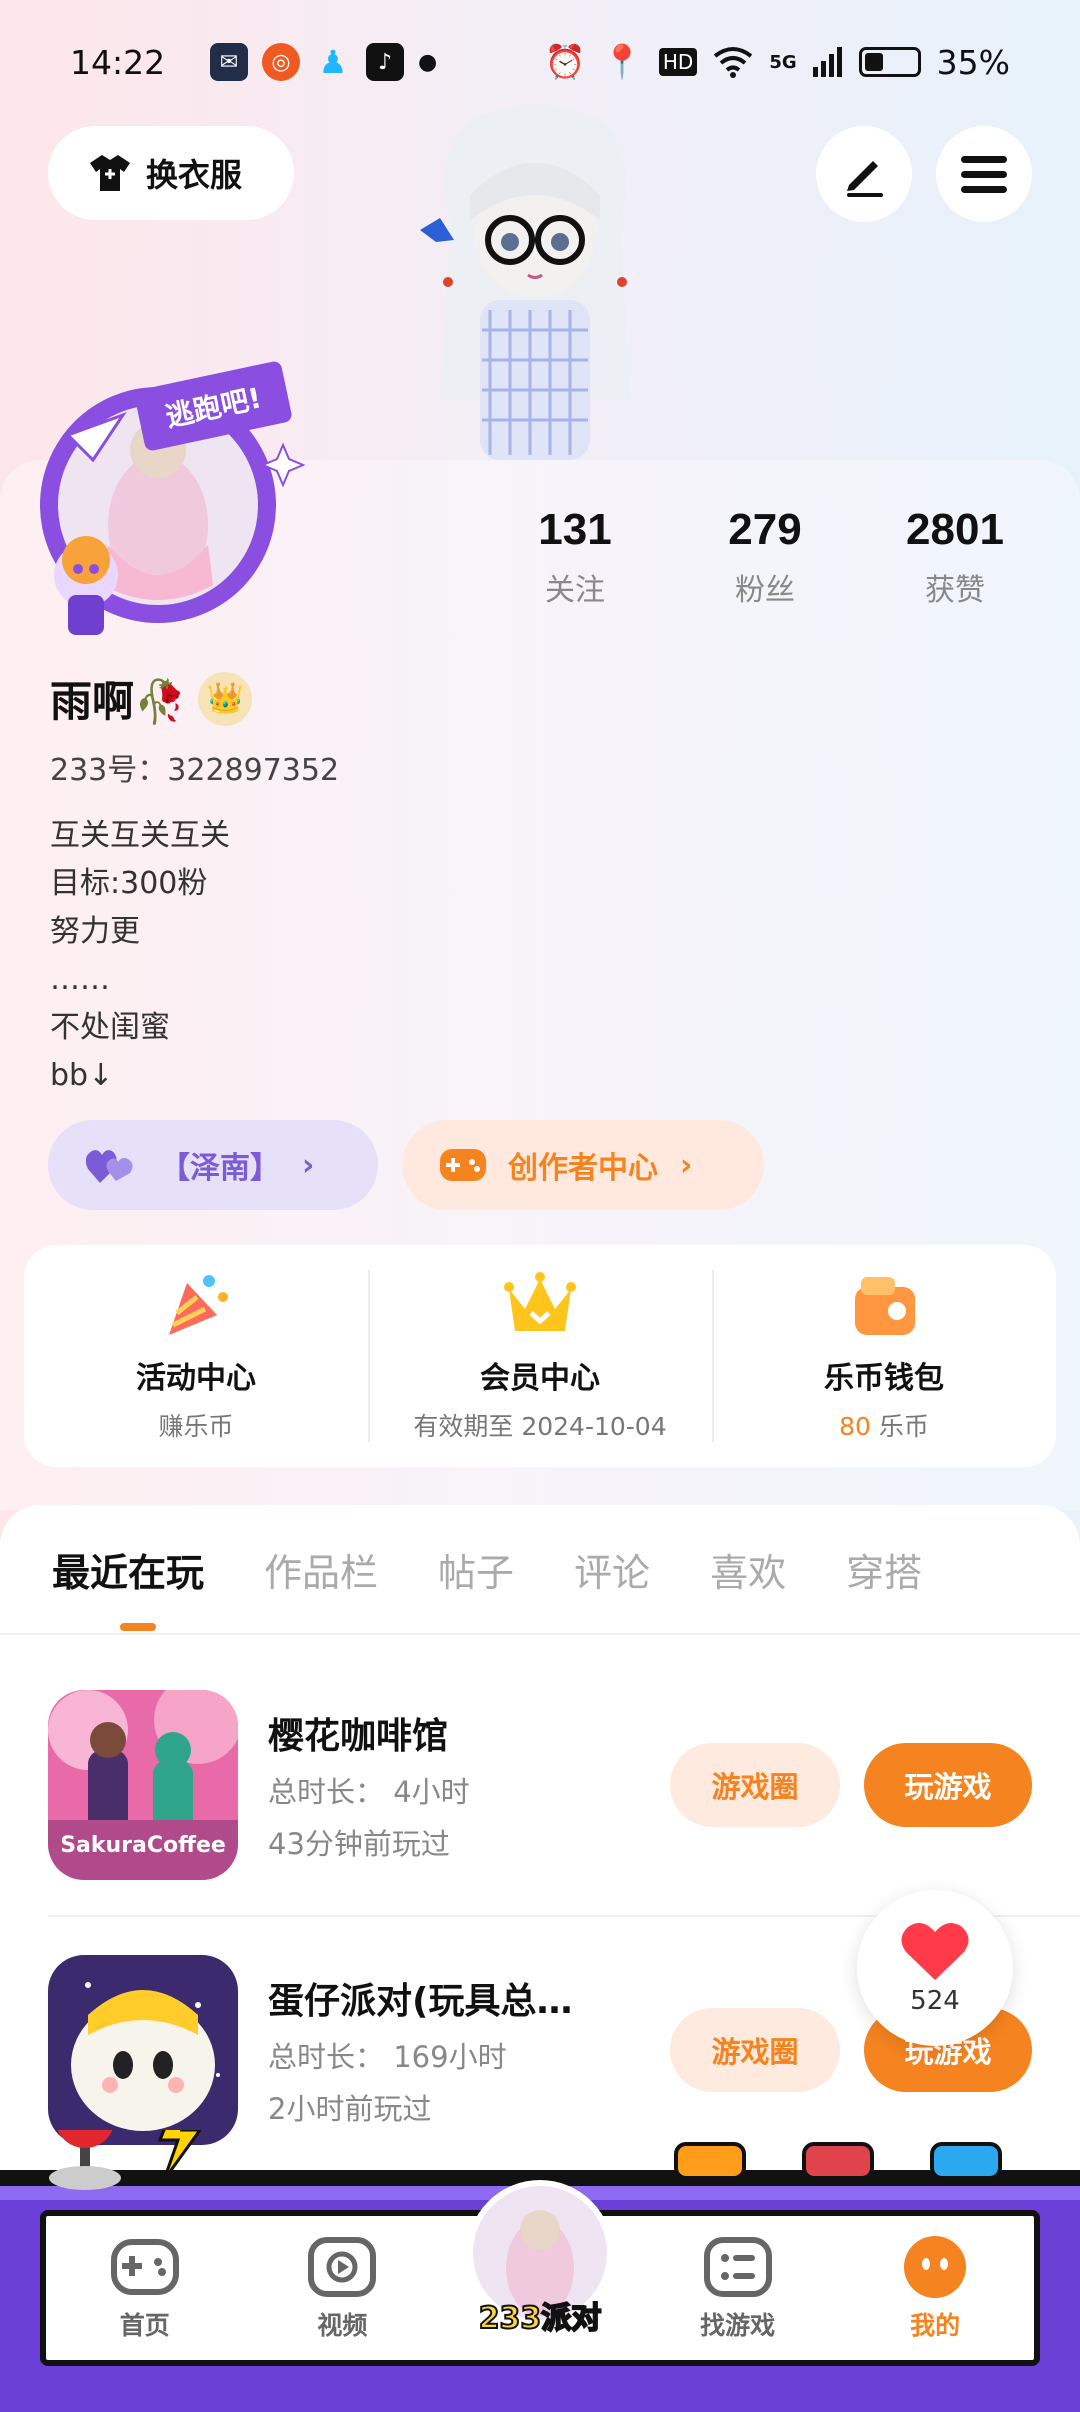 This screenshot has width=1080, height=2412. I want to click on game-info: 蛋仔派对(玩具总… 总时长： 169小时 2小时前玩过, so click(443, 2050).